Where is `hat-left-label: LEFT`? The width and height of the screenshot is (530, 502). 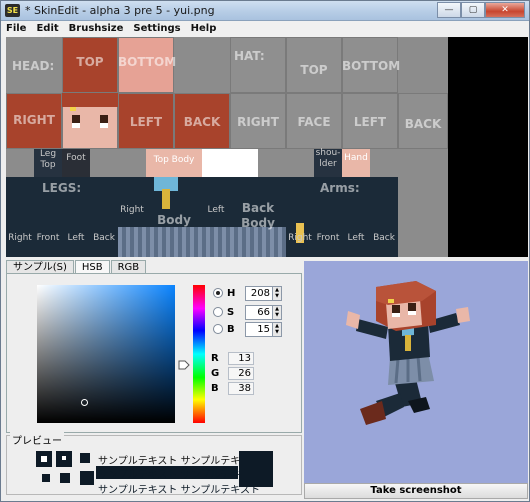 hat-left-label: LEFT is located at coordinates (370, 122).